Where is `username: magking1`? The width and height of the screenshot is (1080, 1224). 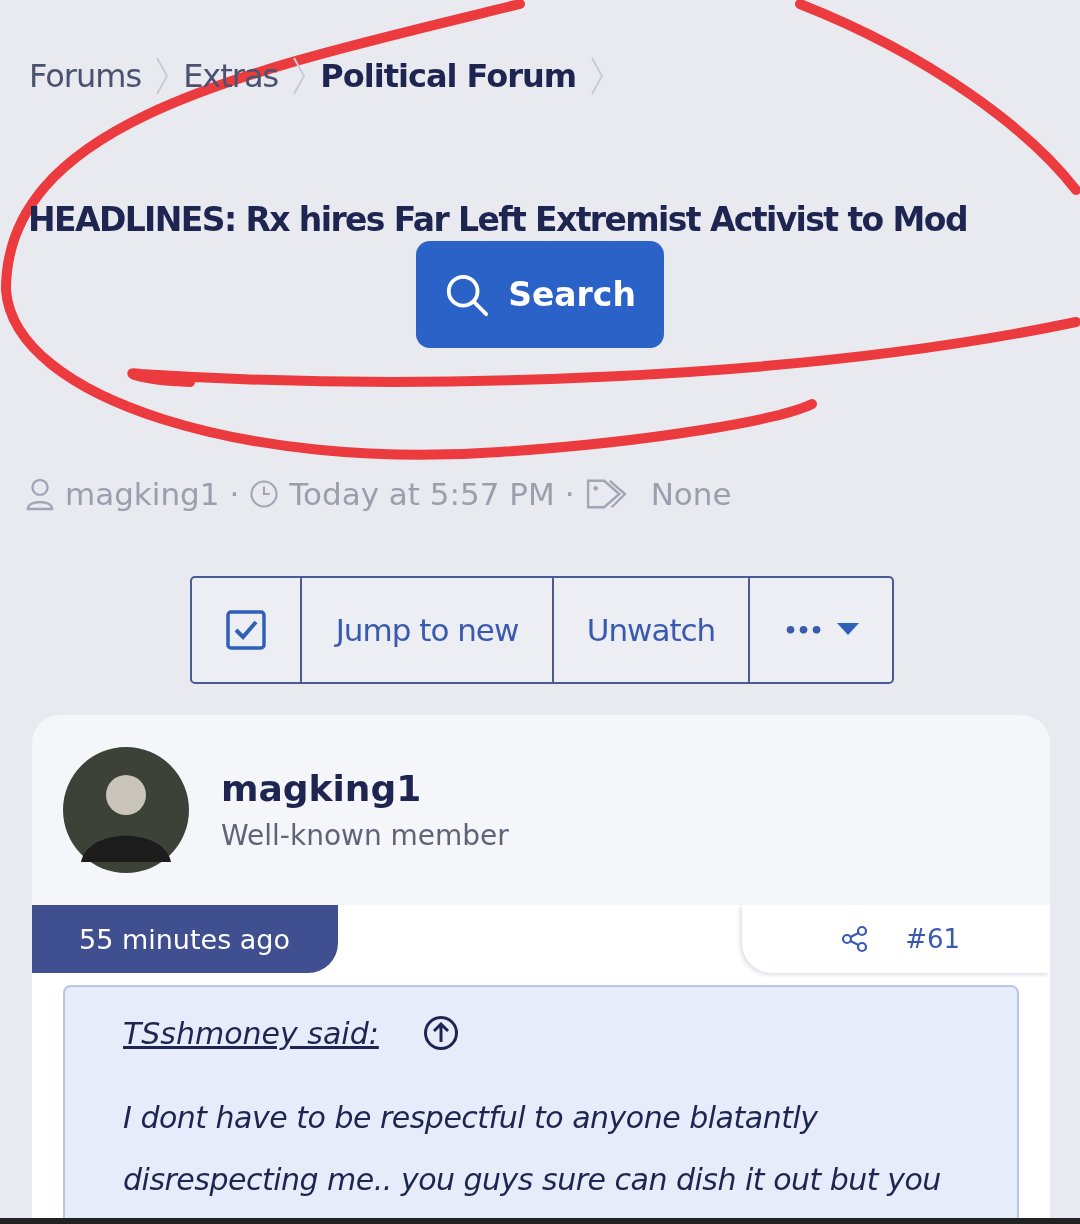
username: magking1 is located at coordinates (365, 788).